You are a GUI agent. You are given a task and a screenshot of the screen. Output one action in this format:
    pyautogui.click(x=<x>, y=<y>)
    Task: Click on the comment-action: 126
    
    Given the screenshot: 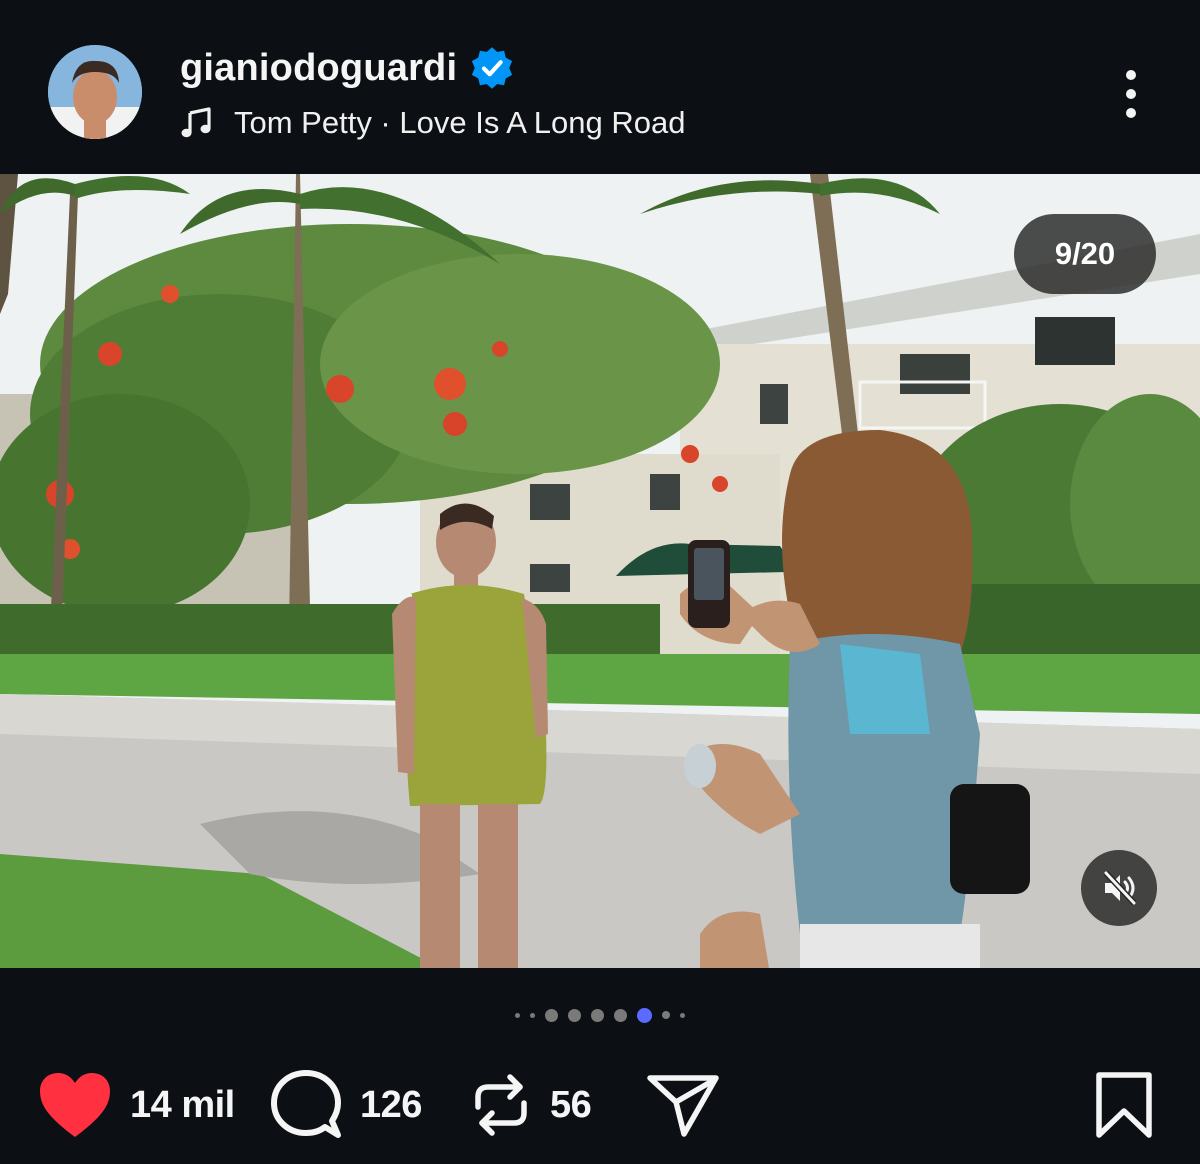 What is the action you would take?
    pyautogui.click(x=346, y=1105)
    